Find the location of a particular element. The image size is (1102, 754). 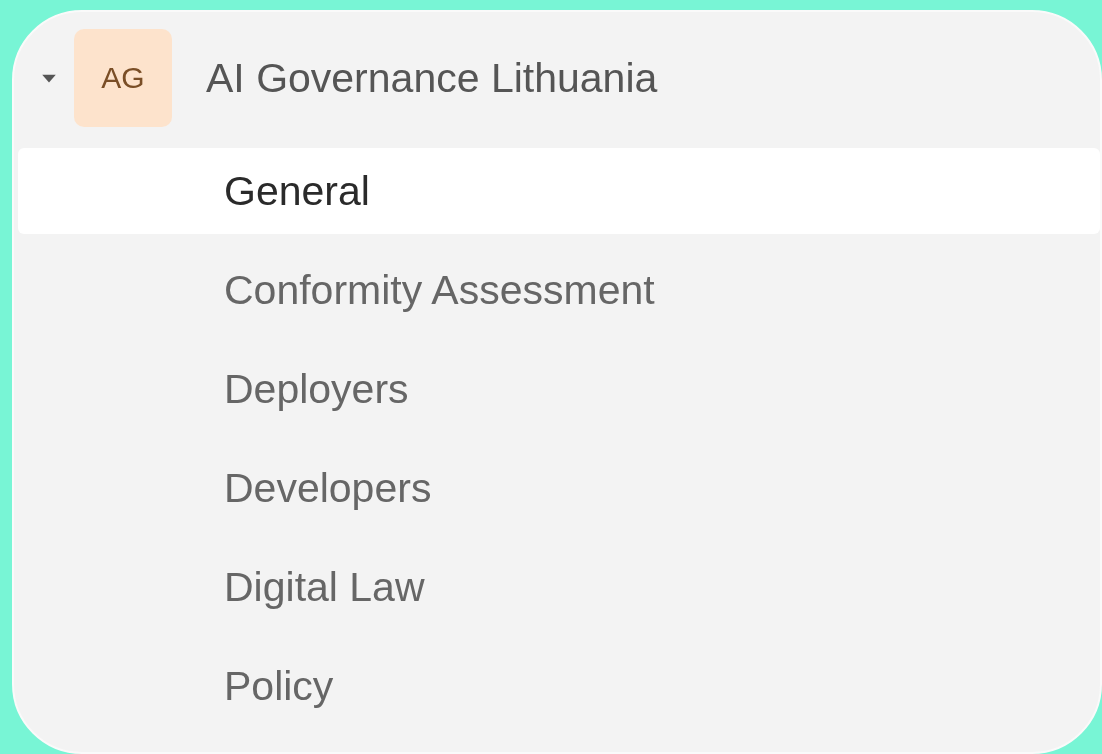

channel-item: Developers is located at coordinates (559, 488).